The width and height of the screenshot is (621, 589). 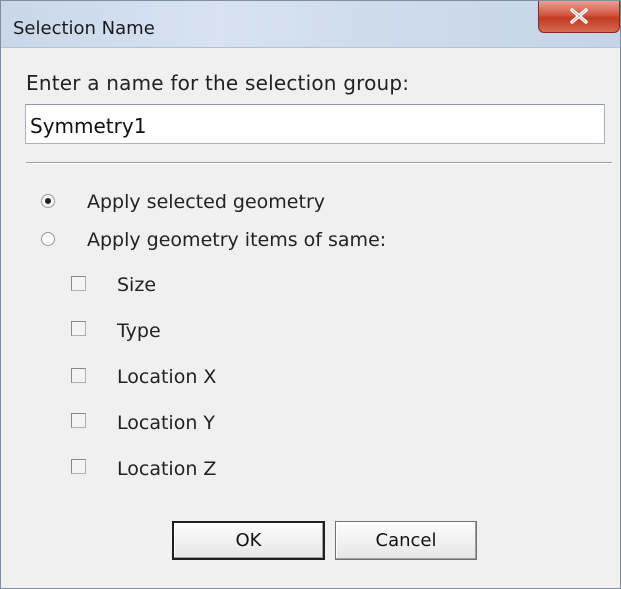 I want to click on radio-selected-dot, so click(x=48, y=201).